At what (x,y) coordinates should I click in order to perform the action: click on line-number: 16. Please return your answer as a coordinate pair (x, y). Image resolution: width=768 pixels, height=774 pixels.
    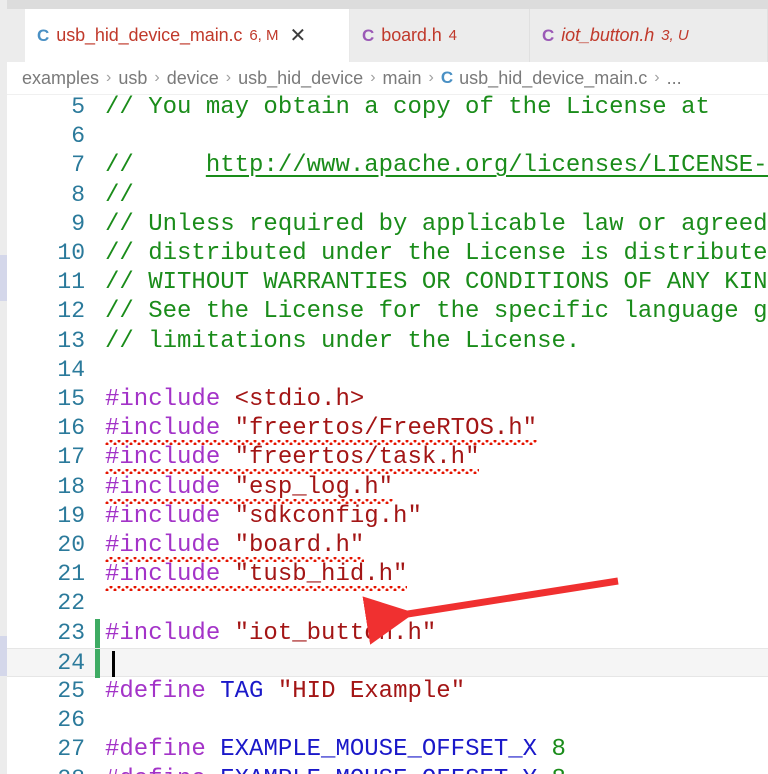
    Looking at the image, I should click on (71, 428).